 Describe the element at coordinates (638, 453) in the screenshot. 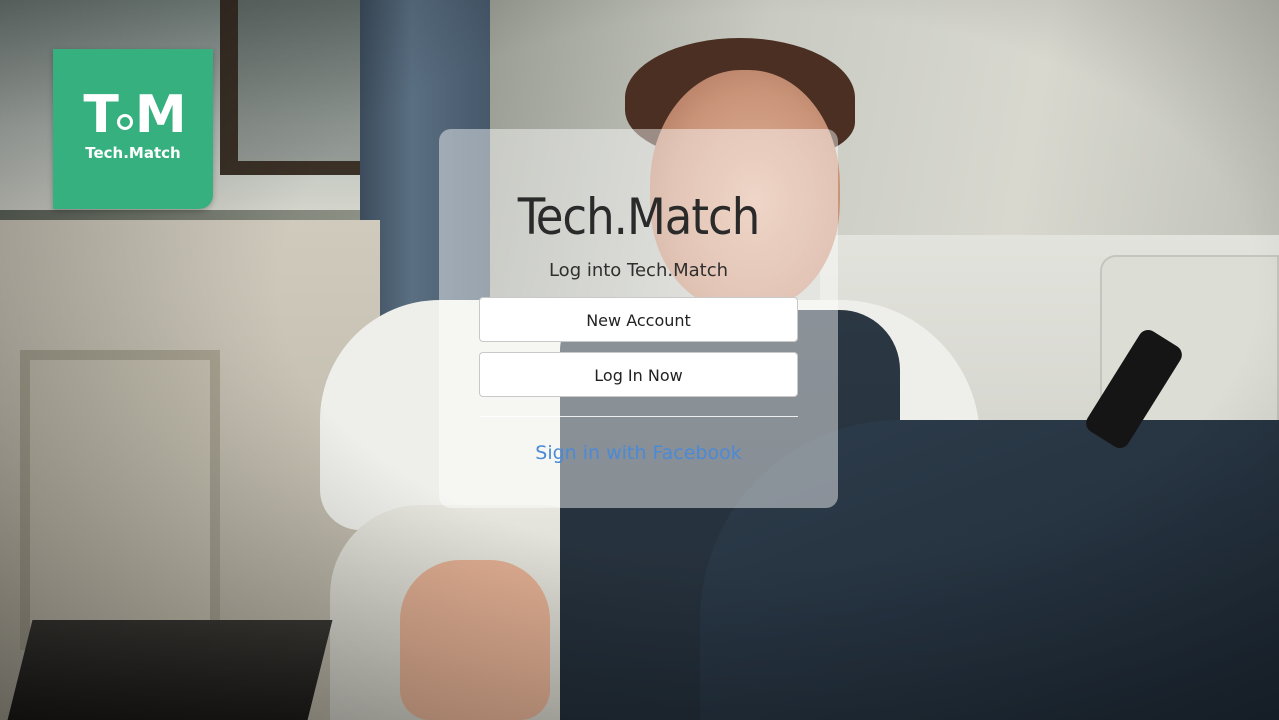

I see `facebook-sign-in-link: Sign in with Facebook` at that location.